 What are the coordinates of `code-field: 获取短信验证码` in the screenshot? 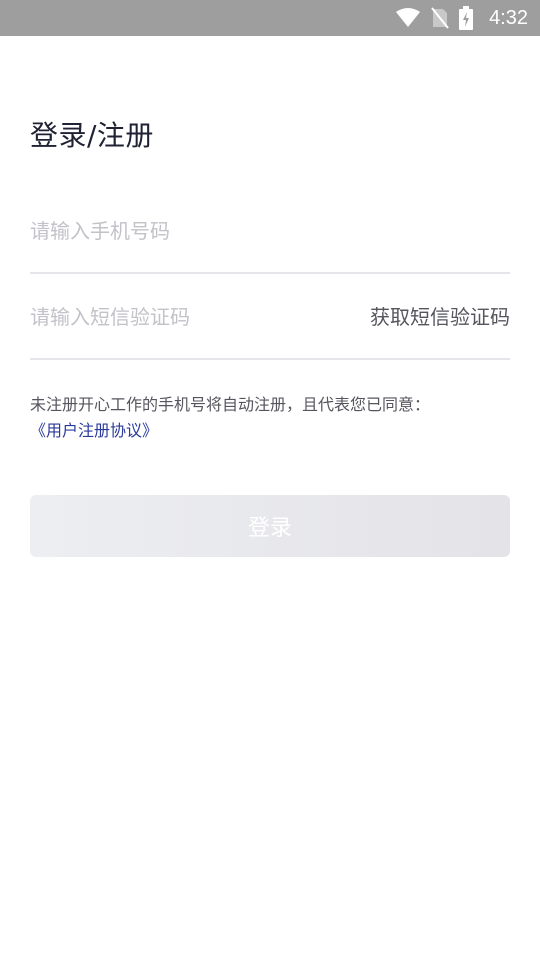 It's located at (270, 325).